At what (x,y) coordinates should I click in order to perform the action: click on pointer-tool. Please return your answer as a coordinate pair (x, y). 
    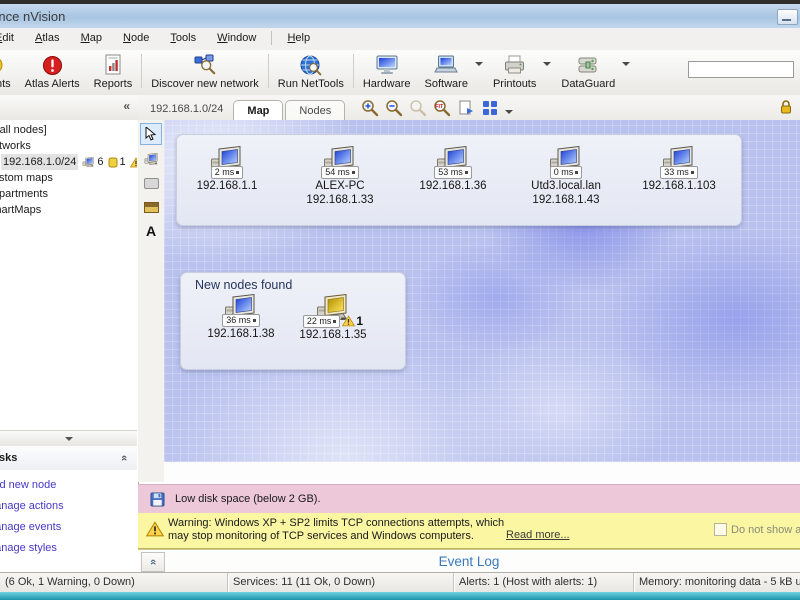
    Looking at the image, I should click on (151, 134).